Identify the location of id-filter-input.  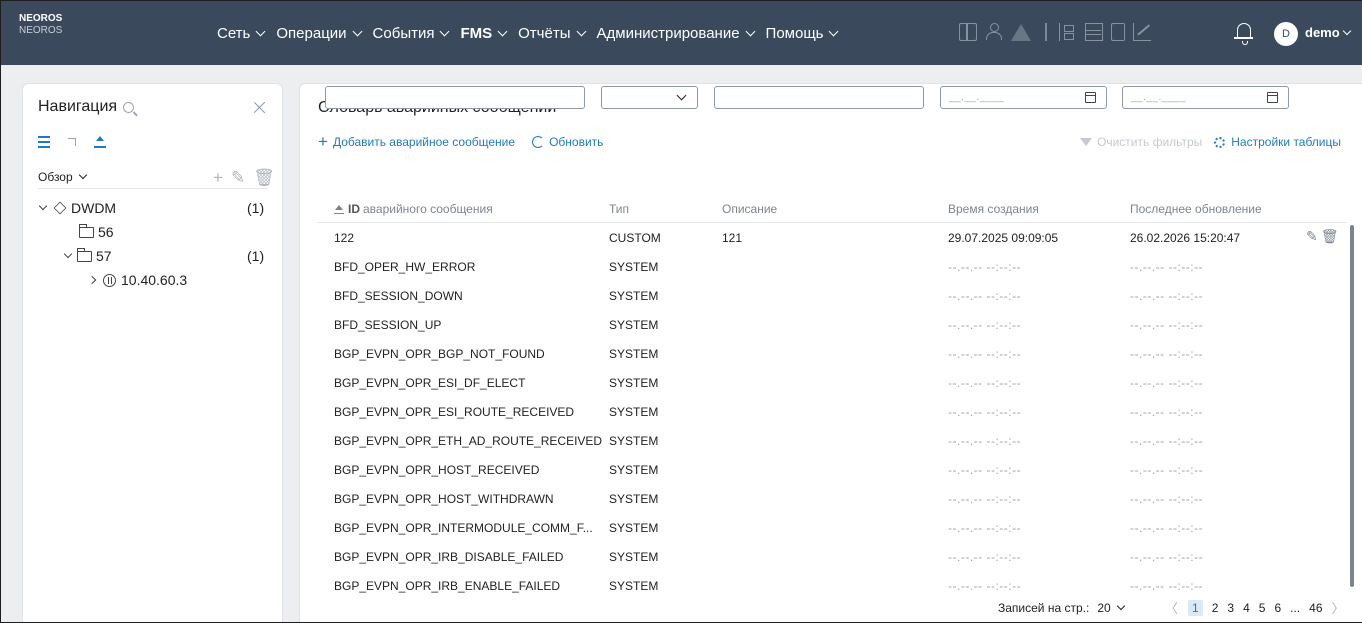
(455, 97).